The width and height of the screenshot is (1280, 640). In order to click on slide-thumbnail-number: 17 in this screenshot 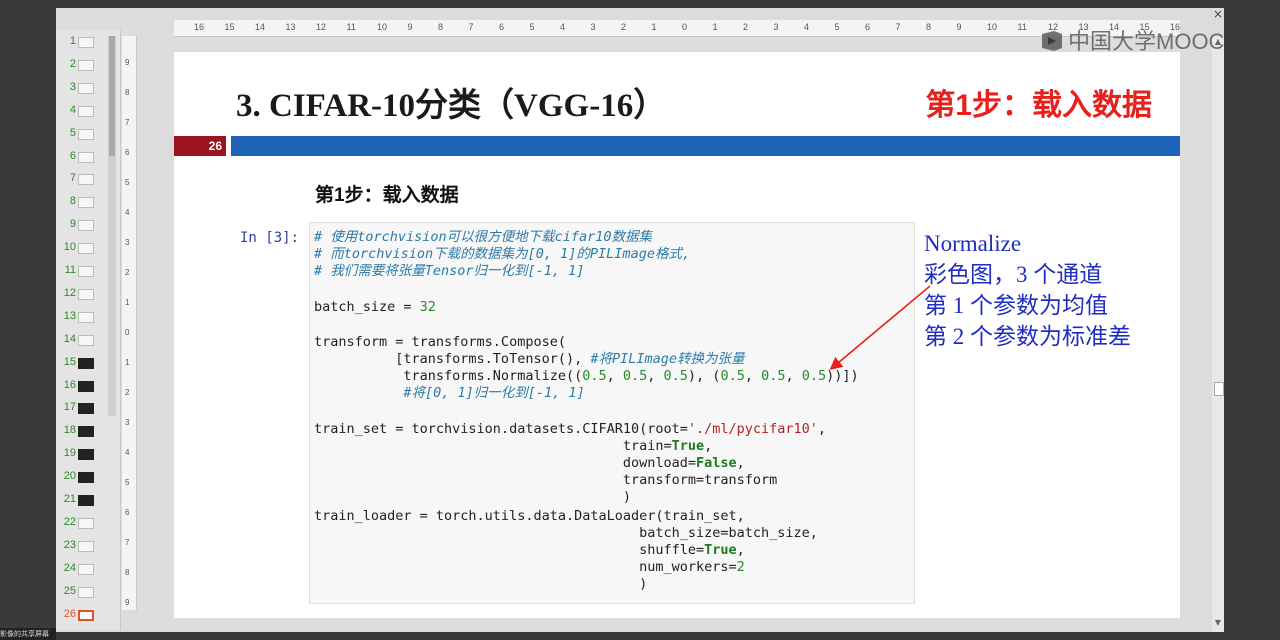, I will do `click(69, 407)`.